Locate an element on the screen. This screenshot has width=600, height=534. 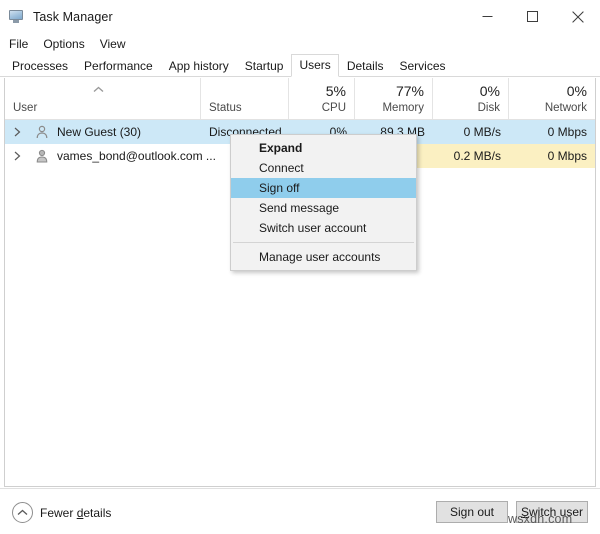
context-menu-item-connect: Connect is located at coordinates (323, 168).